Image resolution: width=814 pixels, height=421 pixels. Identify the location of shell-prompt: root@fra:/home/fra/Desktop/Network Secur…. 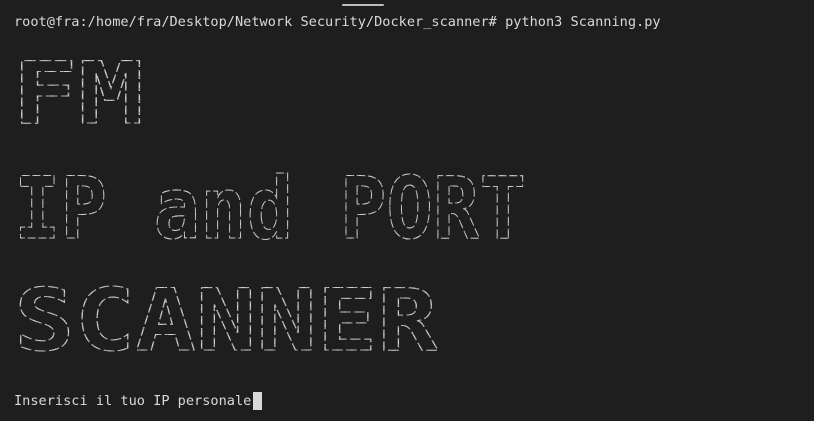
(255, 22).